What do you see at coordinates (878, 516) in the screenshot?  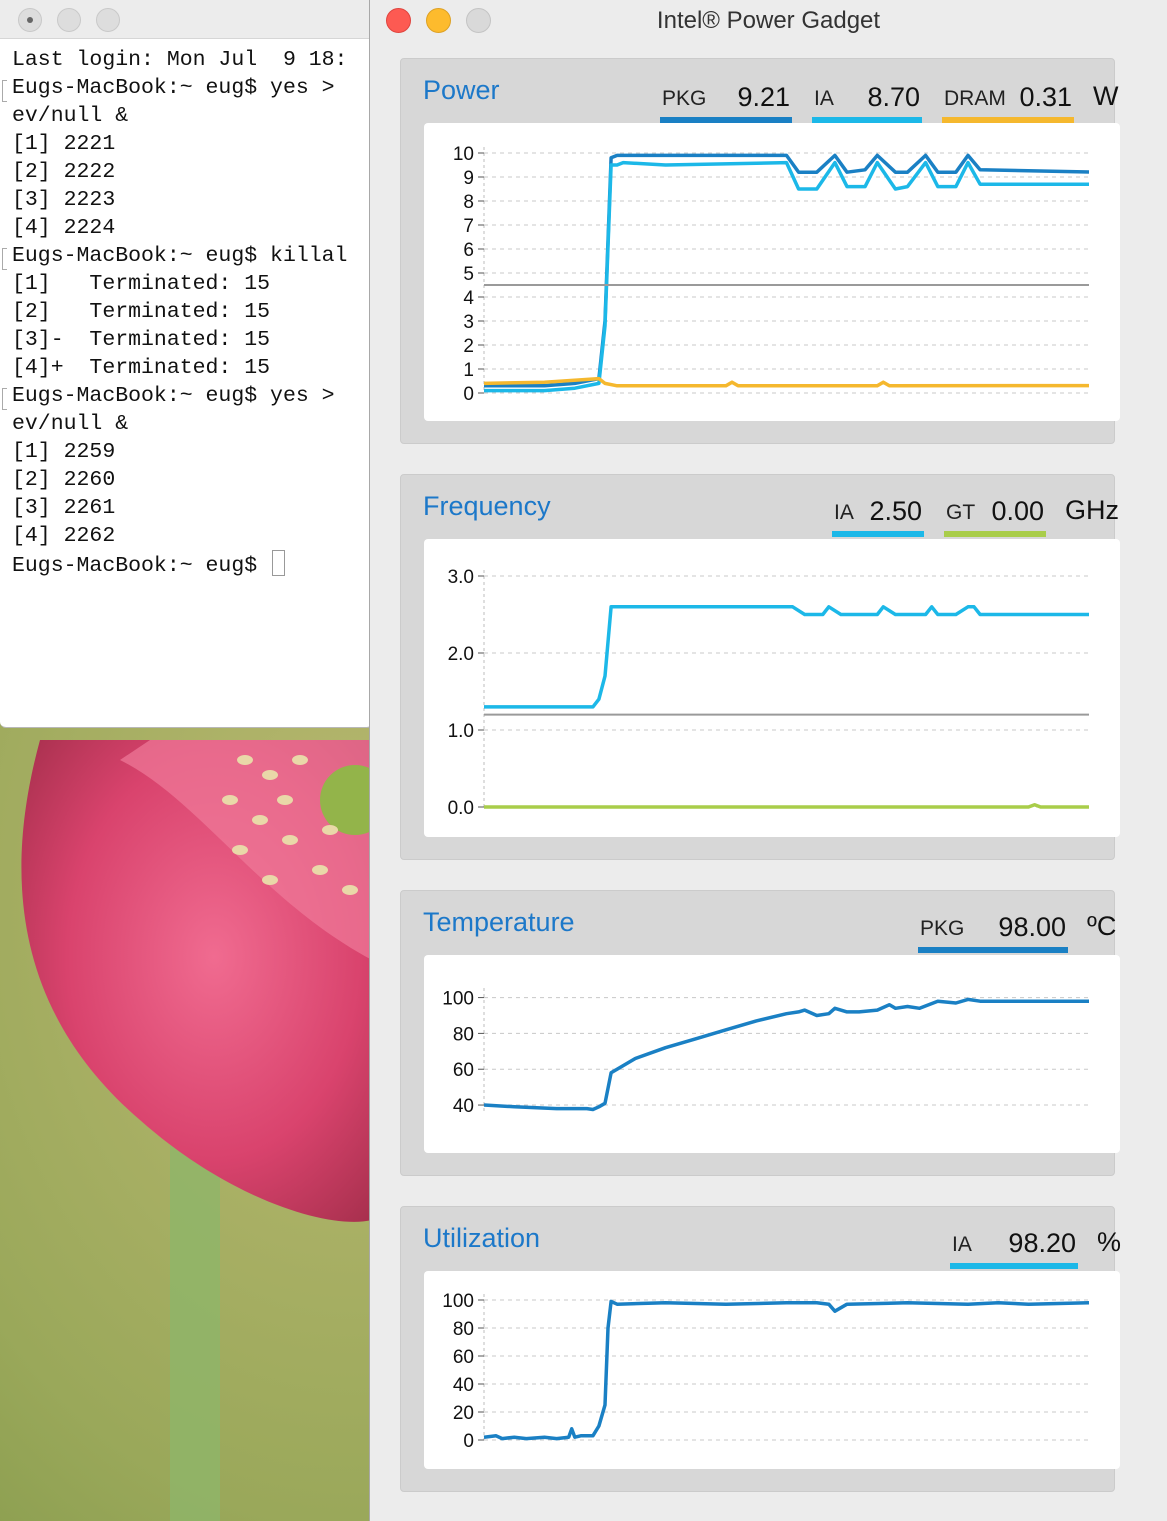 I see `legend-ia: IA 2.50` at bounding box center [878, 516].